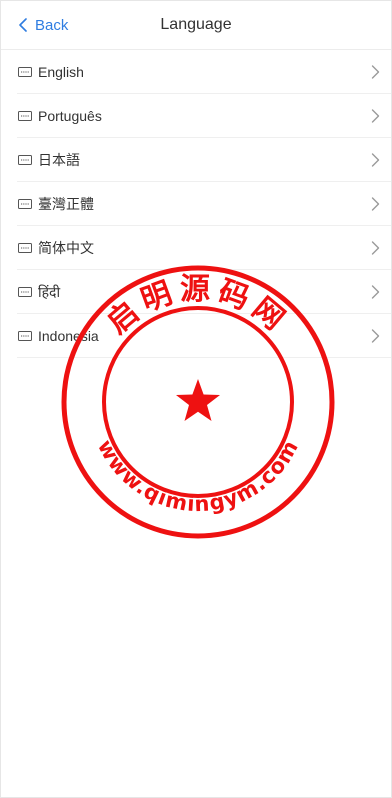 The height and width of the screenshot is (798, 392). What do you see at coordinates (49, 291) in the screenshot?
I see `language-label: हिंदी` at bounding box center [49, 291].